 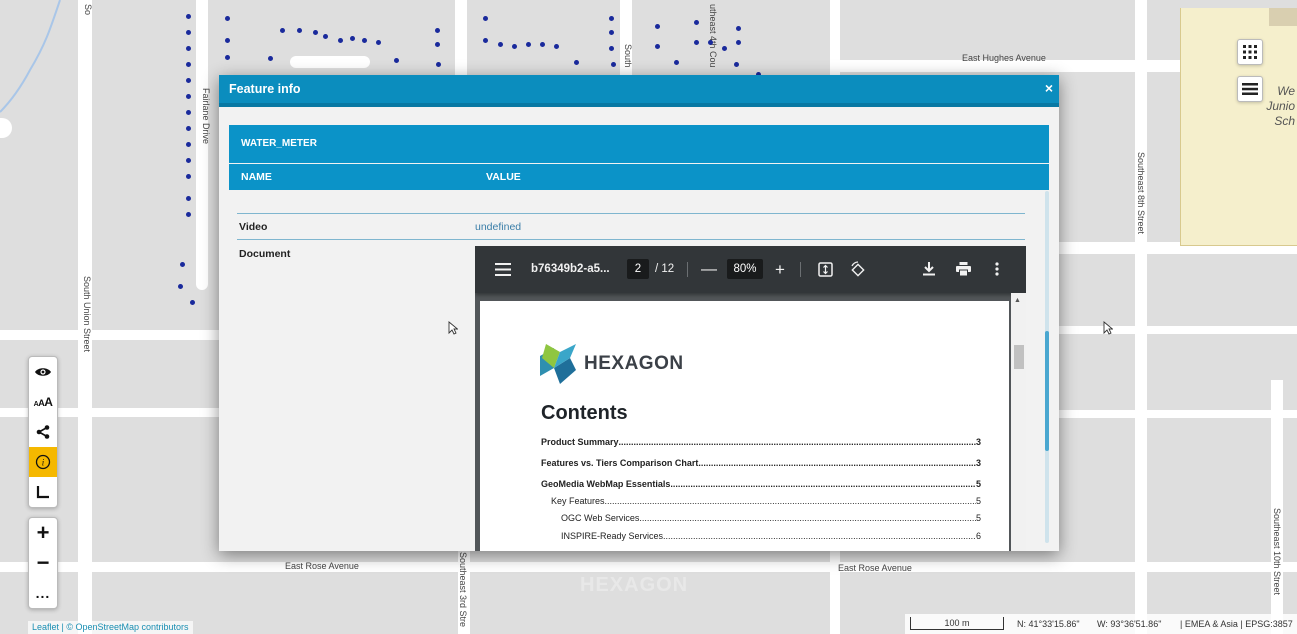 I want to click on row-value: undefined, so click(x=498, y=227).